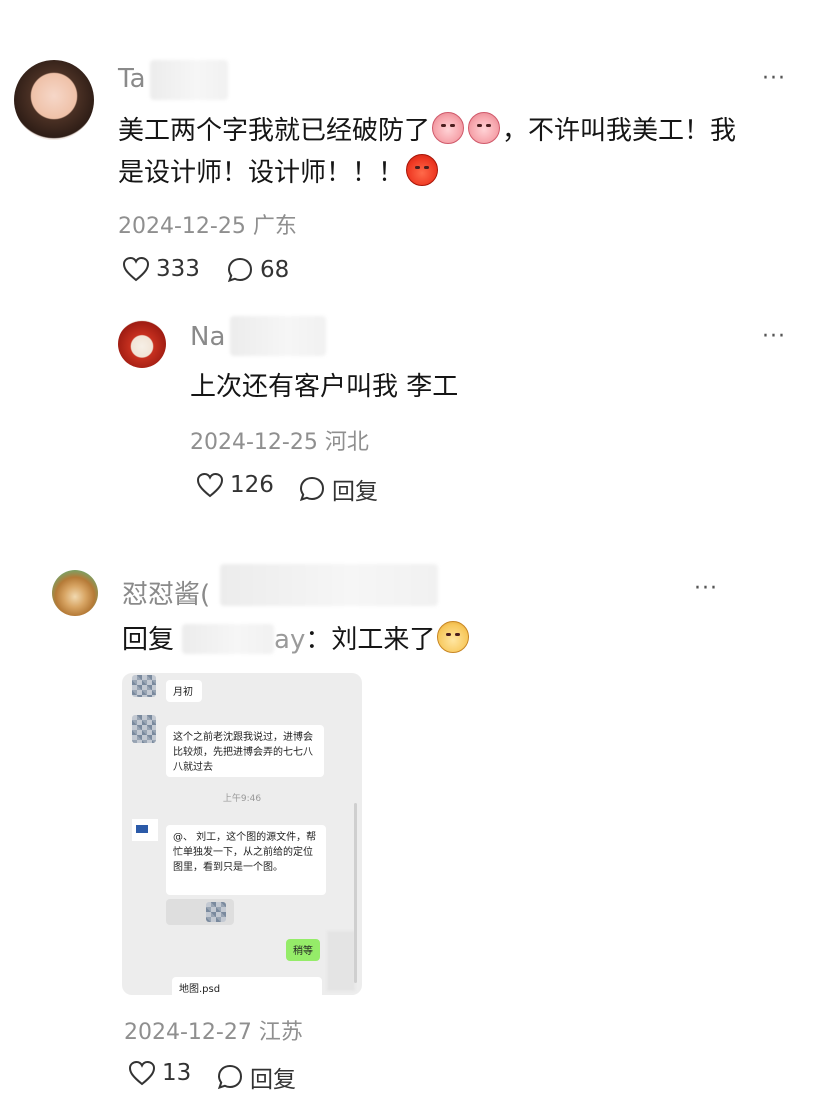 The width and height of the screenshot is (823, 1101). What do you see at coordinates (458, 152) in the screenshot?
I see `comment-text: 美工两个字我就已经破防了 ，不许叫我美工！我 是设计师！设计师！！！` at bounding box center [458, 152].